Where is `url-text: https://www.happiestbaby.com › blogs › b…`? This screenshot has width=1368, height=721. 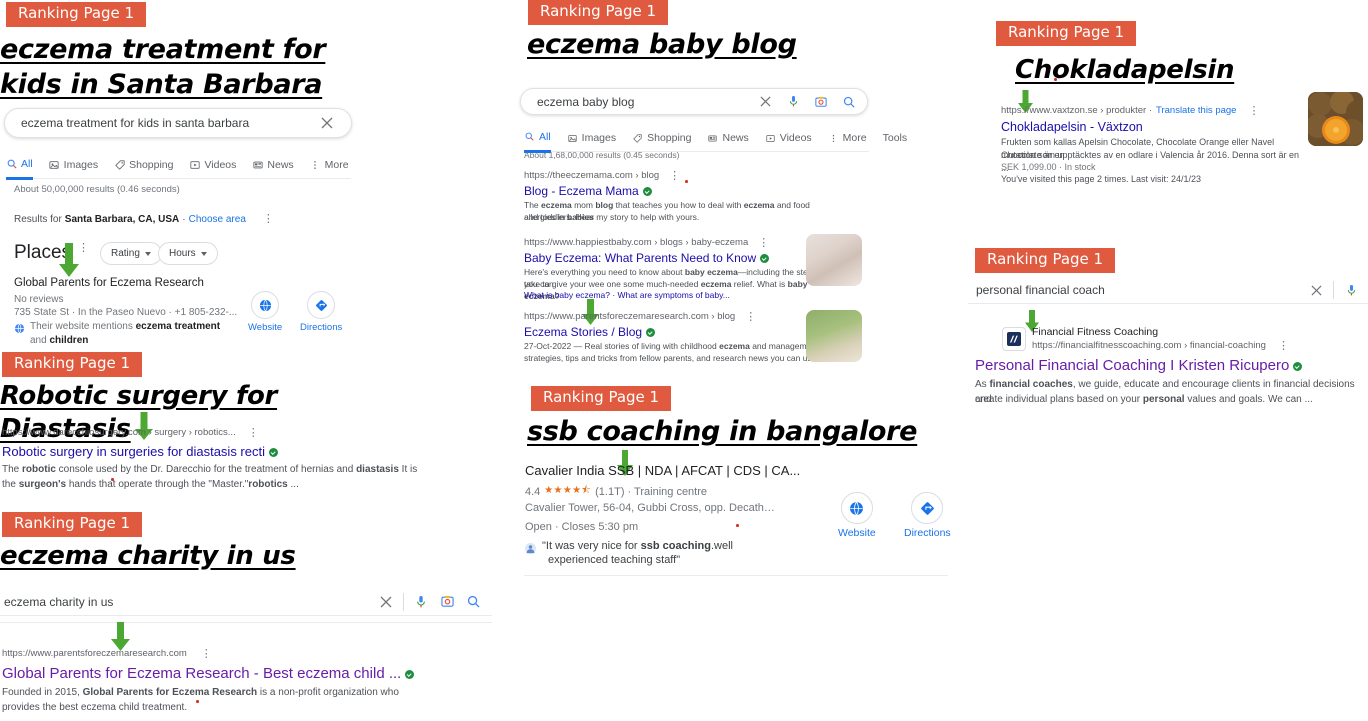
url-text: https://www.happiestbaby.com › blogs › b… is located at coordinates (636, 242).